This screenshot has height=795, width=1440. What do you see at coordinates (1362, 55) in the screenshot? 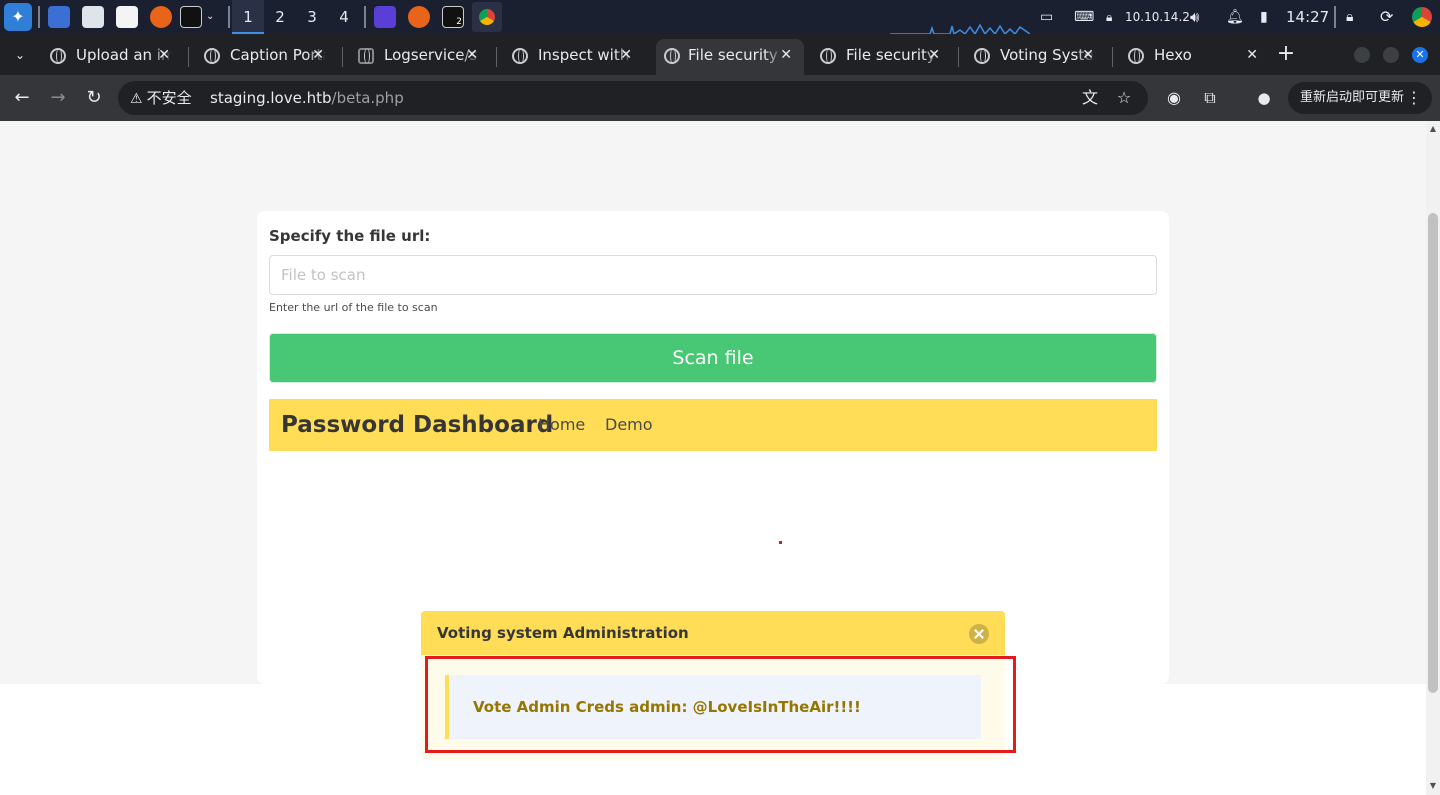
I see `minimize-button` at bounding box center [1362, 55].